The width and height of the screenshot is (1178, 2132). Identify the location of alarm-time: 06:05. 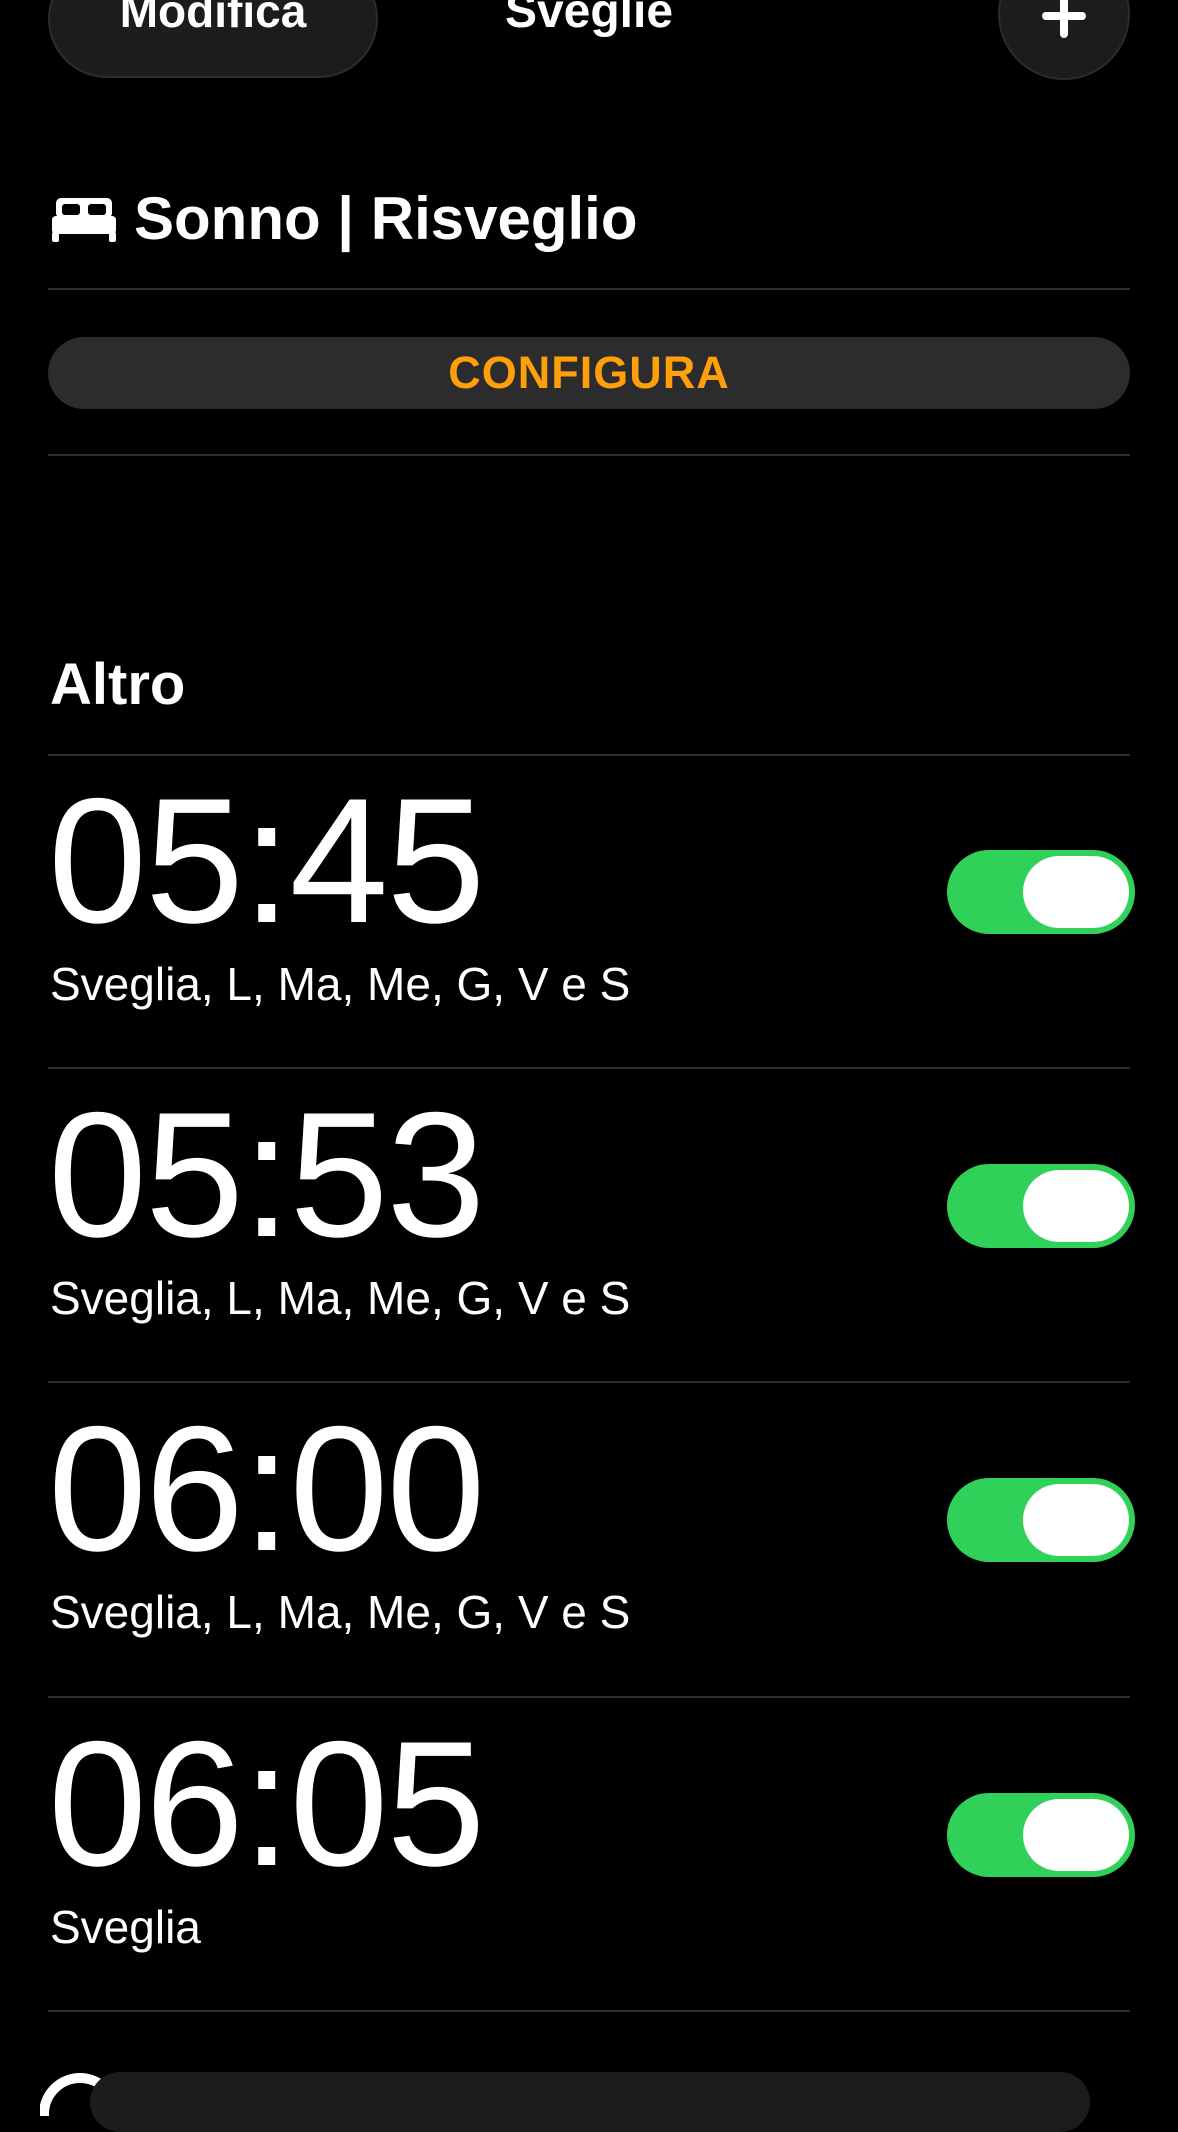
(266, 1803).